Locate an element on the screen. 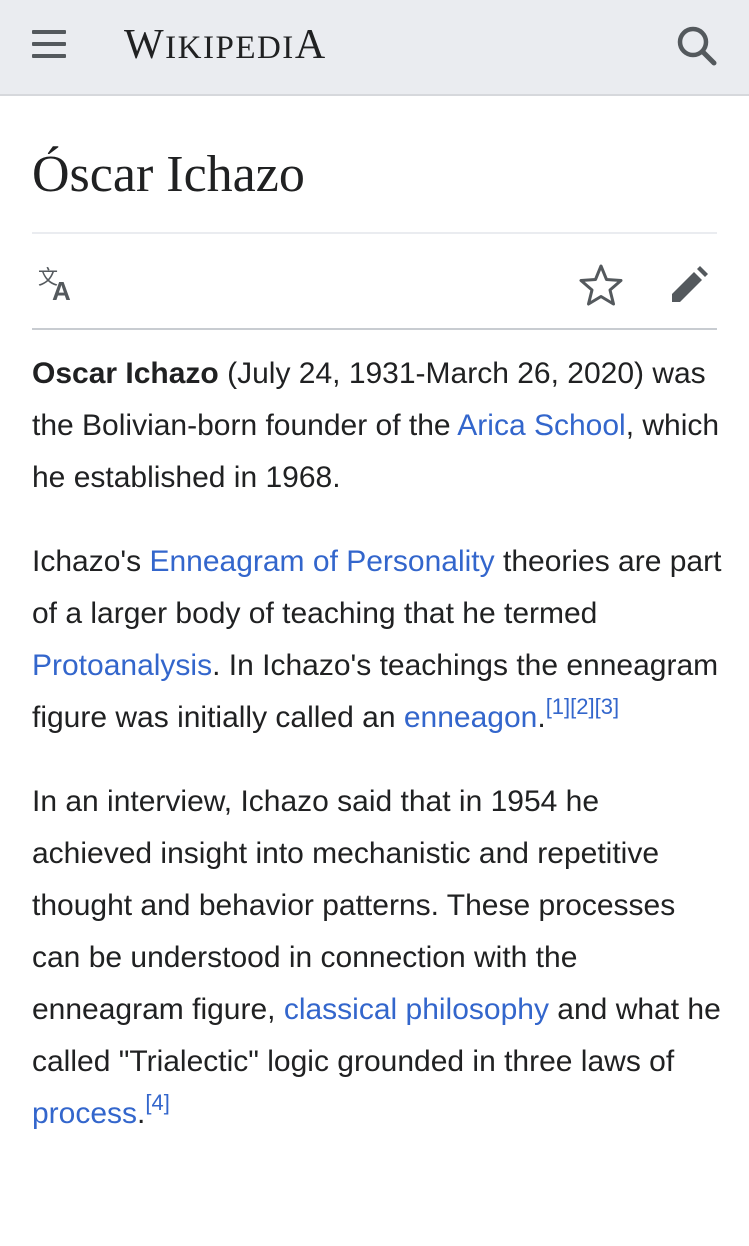 The image size is (749, 1246). reference-2: [2] is located at coordinates (582, 706).